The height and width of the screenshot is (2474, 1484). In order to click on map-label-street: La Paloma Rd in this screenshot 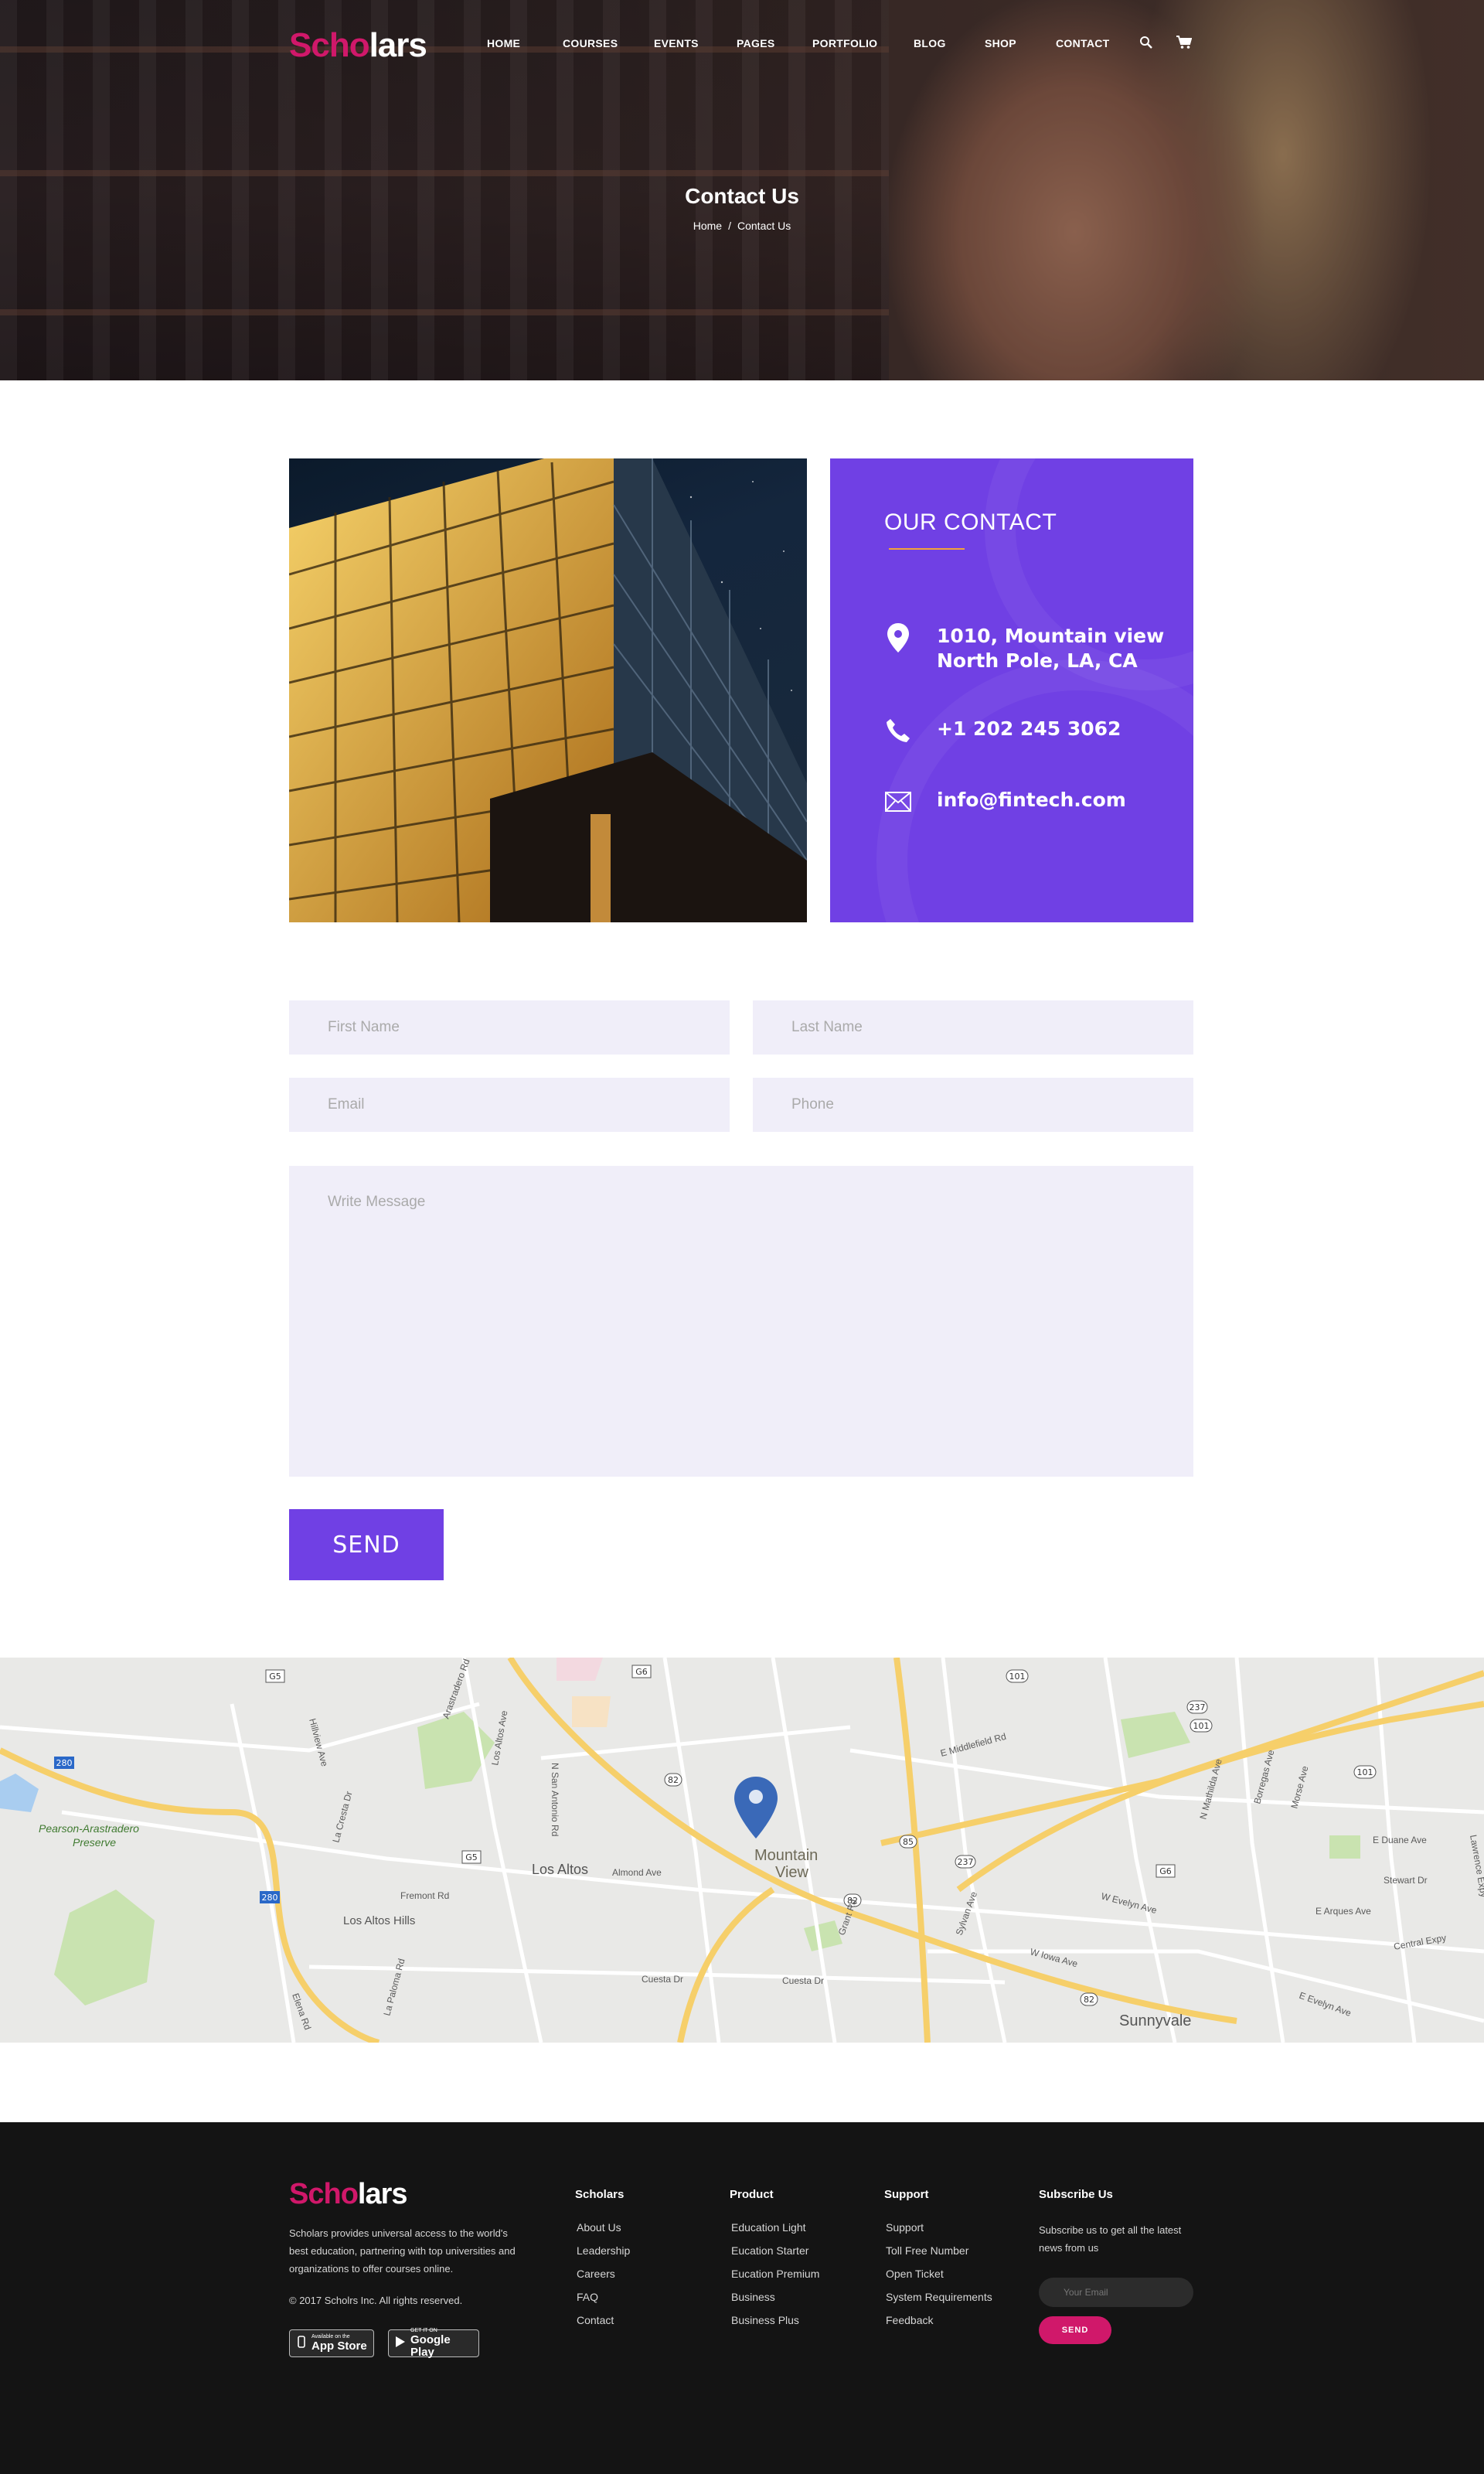, I will do `click(394, 1987)`.